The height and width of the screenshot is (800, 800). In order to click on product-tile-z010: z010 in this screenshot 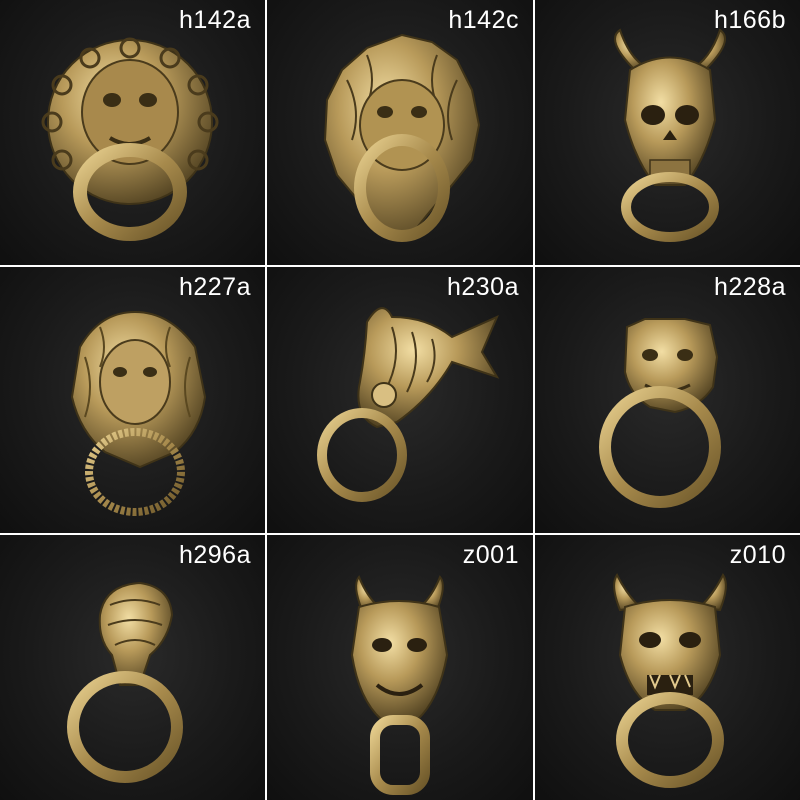, I will do `click(667, 667)`.